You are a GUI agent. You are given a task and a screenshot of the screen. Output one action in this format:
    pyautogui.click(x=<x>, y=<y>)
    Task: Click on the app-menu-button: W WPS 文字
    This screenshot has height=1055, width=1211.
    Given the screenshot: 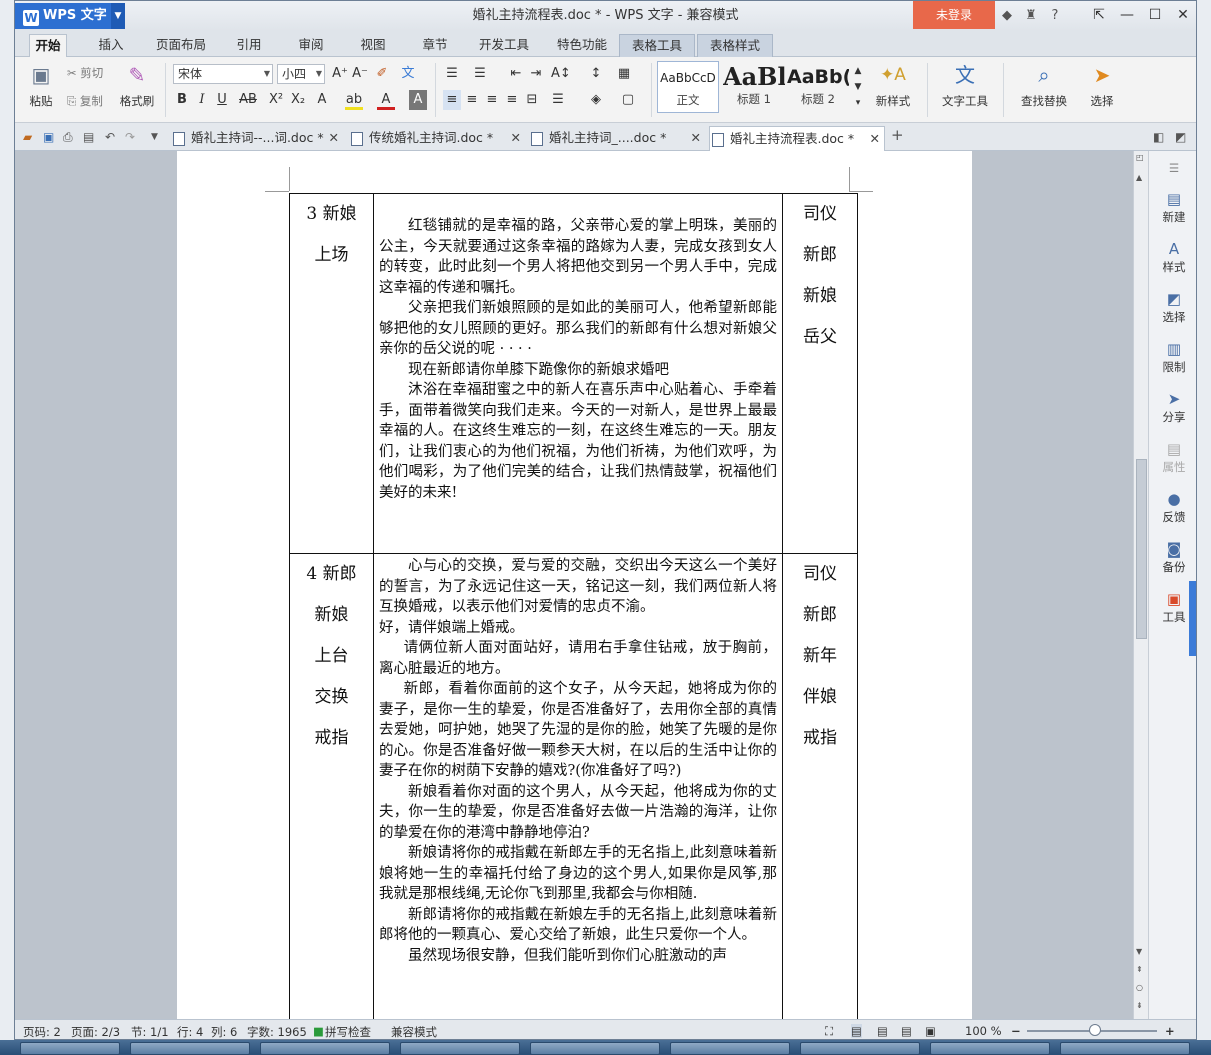 What is the action you would take?
    pyautogui.click(x=70, y=16)
    